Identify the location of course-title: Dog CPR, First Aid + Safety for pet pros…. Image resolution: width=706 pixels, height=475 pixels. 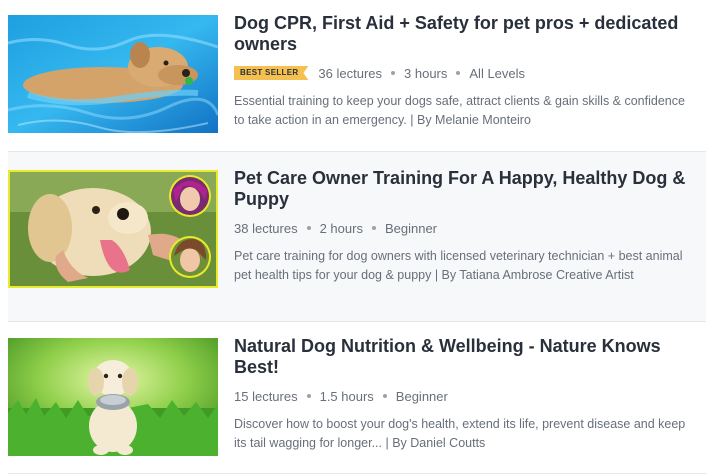
(462, 34).